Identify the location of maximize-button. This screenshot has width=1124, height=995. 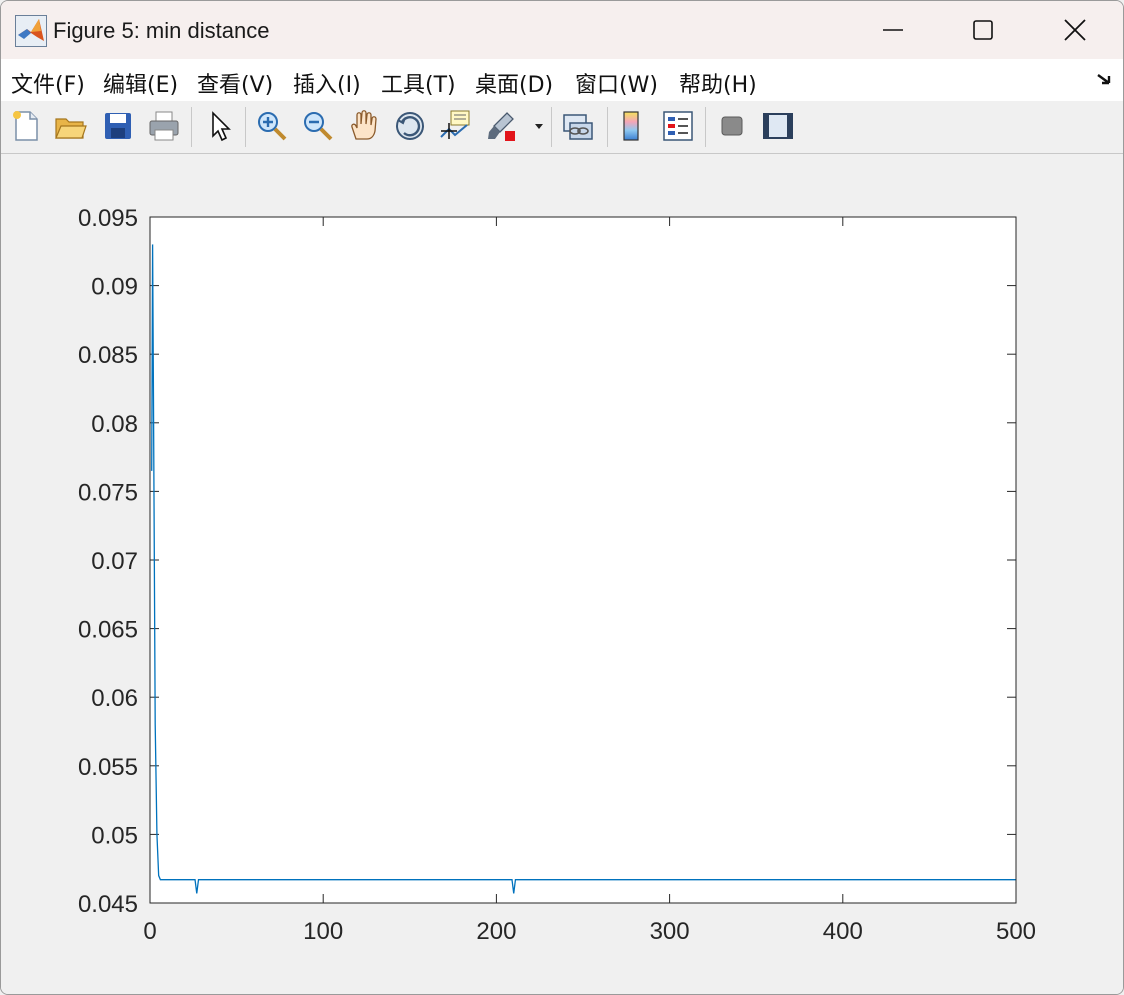
(983, 30).